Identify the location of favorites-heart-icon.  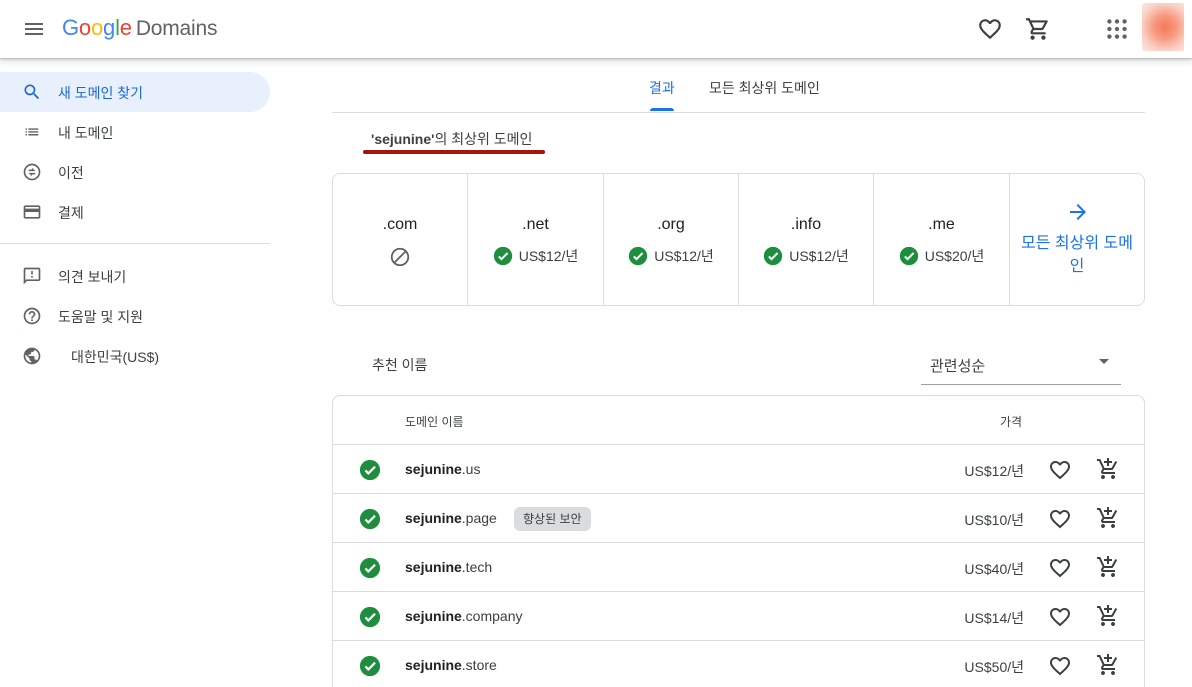
(990, 29).